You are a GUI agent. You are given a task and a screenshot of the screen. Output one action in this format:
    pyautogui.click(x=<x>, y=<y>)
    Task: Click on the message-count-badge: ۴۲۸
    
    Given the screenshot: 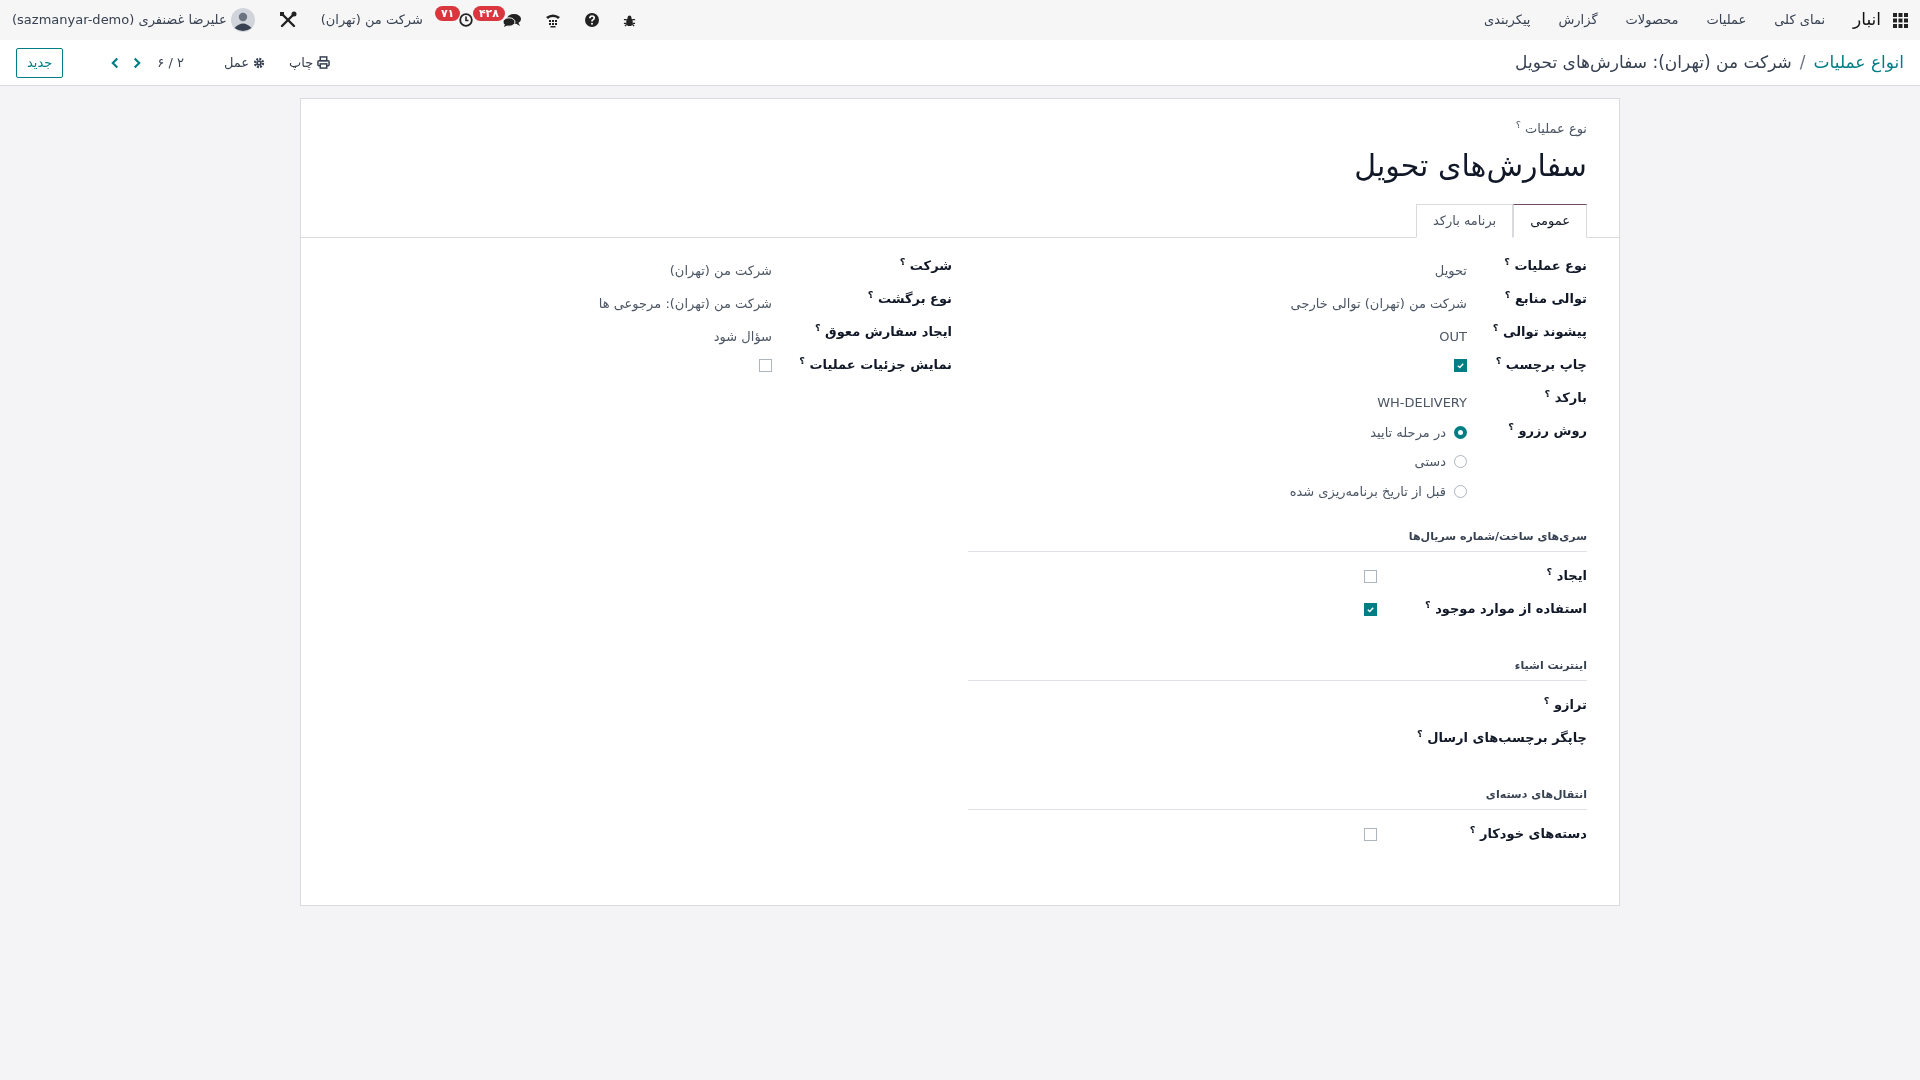 What is the action you would take?
    pyautogui.click(x=489, y=13)
    